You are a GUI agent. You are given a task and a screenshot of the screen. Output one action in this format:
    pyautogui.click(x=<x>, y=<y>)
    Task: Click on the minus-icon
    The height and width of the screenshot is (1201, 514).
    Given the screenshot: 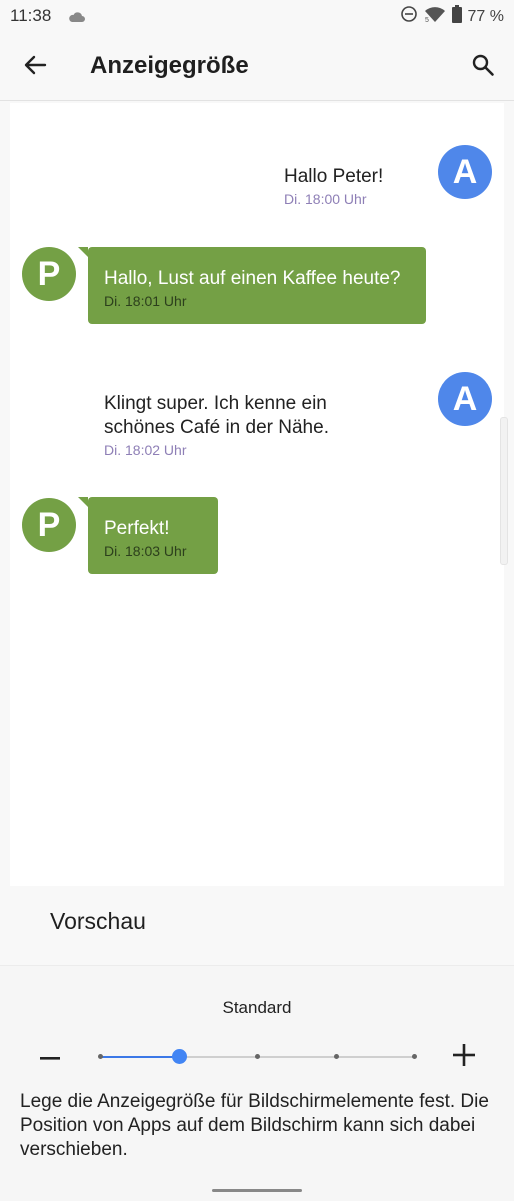 What is the action you would take?
    pyautogui.click(x=50, y=1057)
    